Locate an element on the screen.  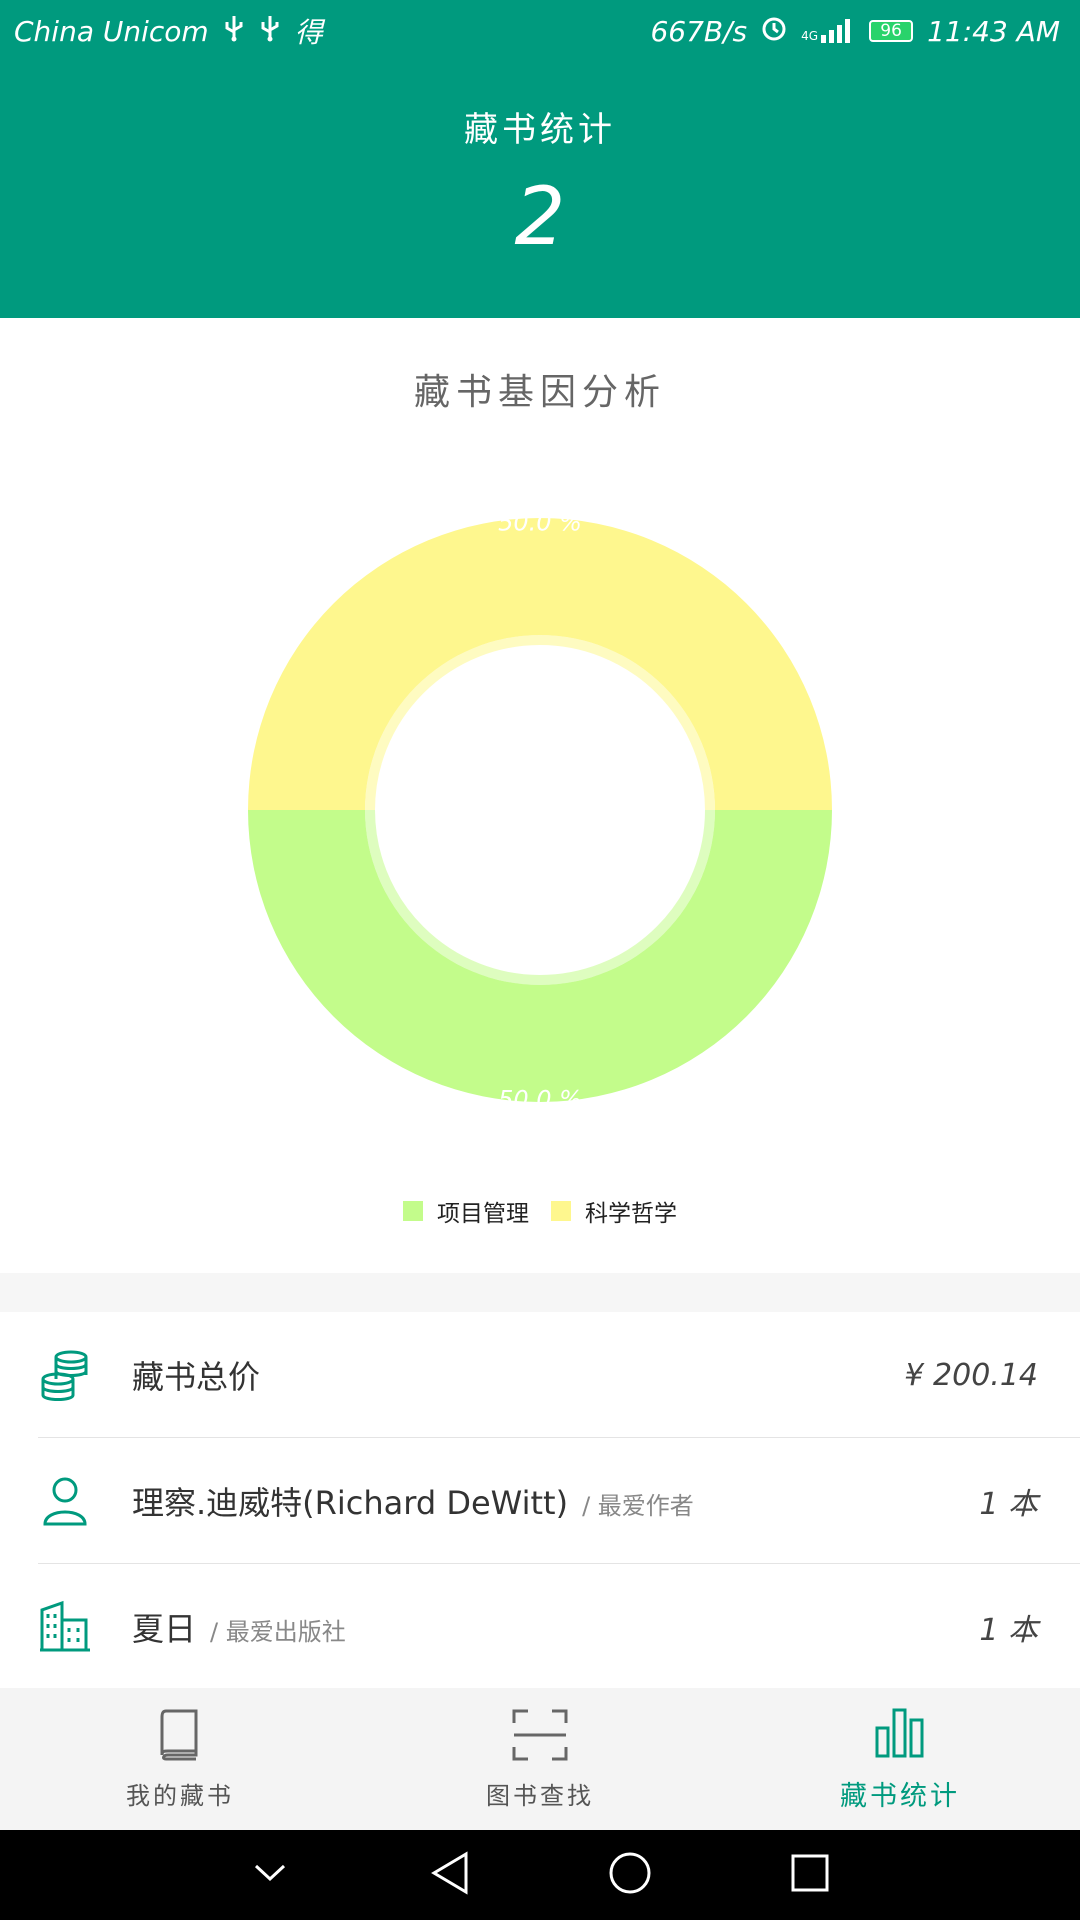
carrier-label: China Unicom is located at coordinates (111, 31).